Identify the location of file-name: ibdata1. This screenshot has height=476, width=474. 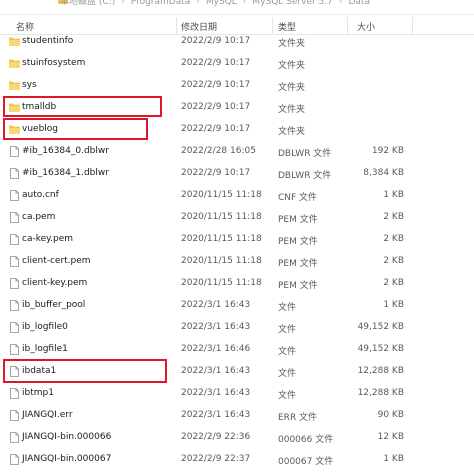
(39, 371).